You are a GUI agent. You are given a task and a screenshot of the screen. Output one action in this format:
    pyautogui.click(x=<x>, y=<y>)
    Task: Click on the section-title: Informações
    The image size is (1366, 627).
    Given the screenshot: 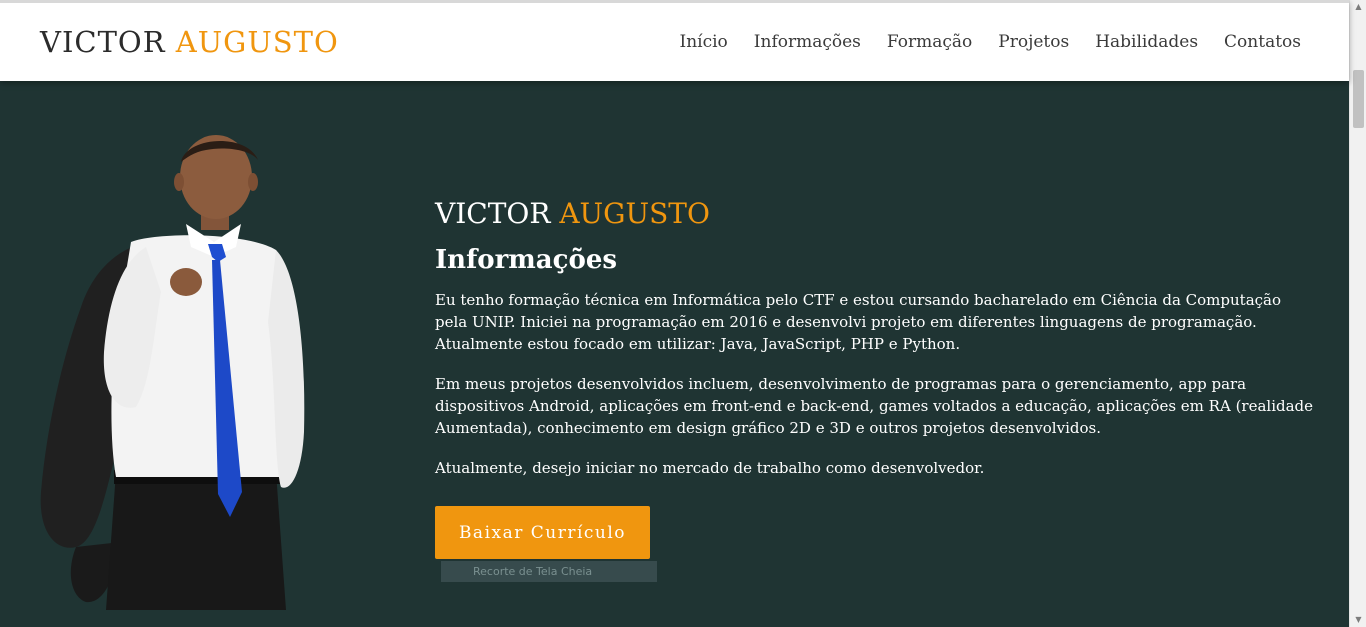 What is the action you would take?
    pyautogui.click(x=526, y=260)
    